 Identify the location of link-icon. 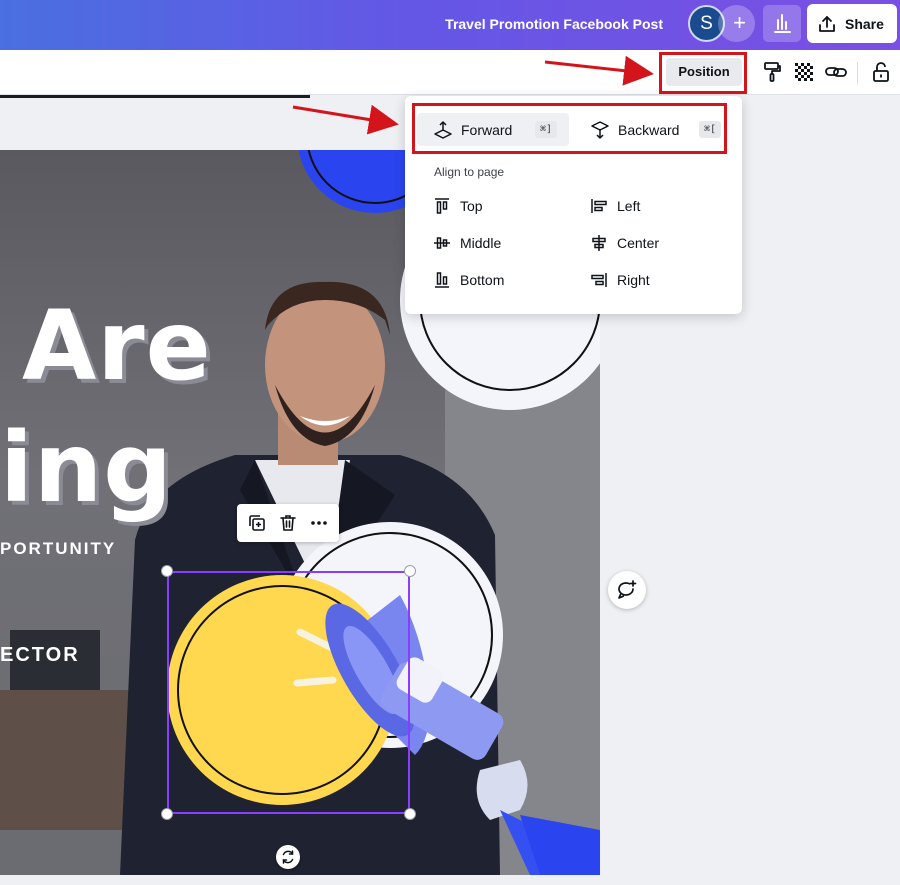
(836, 72).